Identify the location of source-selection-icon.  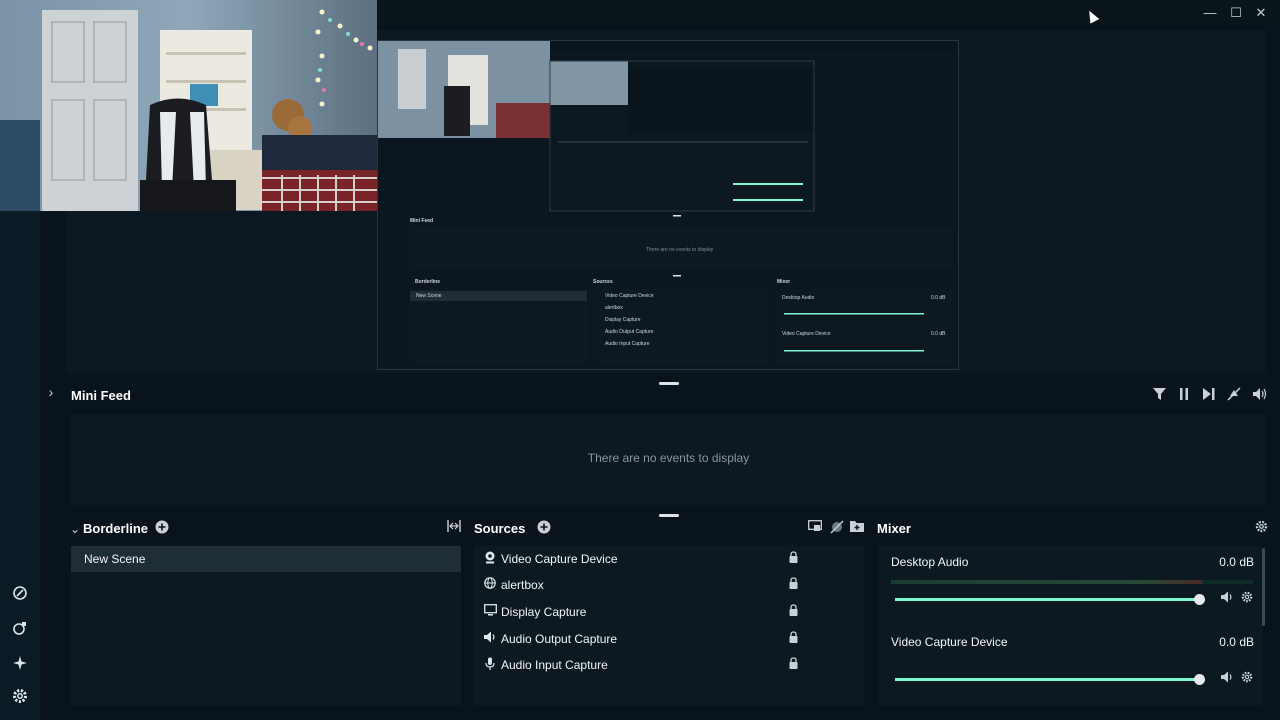
(815, 528).